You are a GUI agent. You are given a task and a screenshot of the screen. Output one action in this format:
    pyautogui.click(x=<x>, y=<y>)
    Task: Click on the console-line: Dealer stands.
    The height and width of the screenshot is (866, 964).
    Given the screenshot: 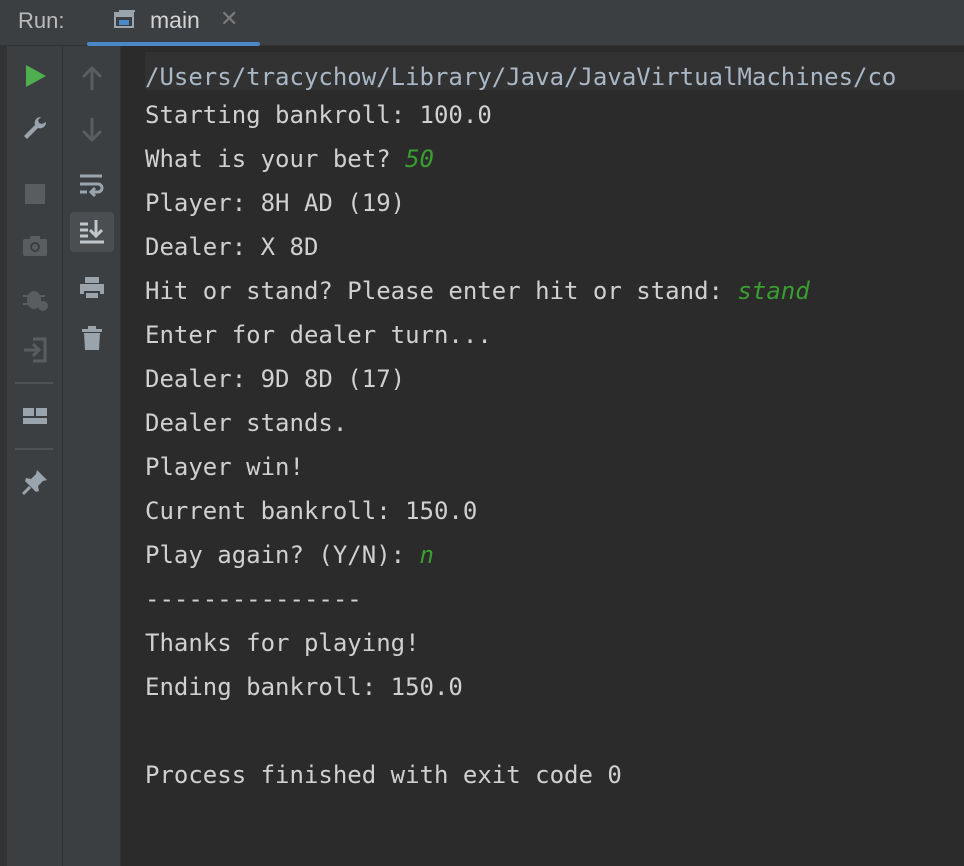 What is the action you would take?
    pyautogui.click(x=246, y=423)
    